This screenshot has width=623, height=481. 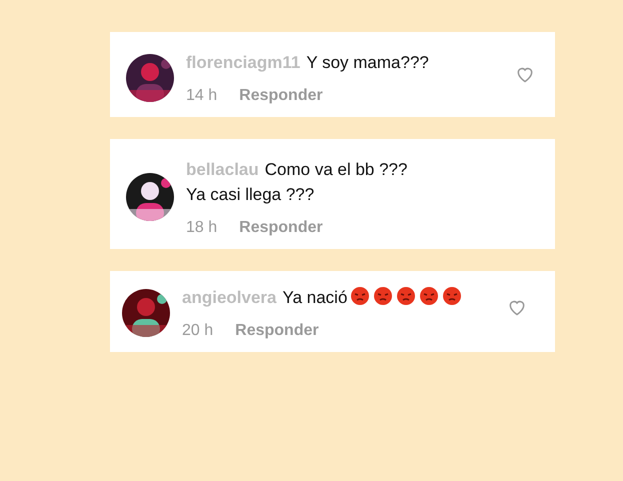 I want to click on comment-time: 18 h, so click(x=202, y=228).